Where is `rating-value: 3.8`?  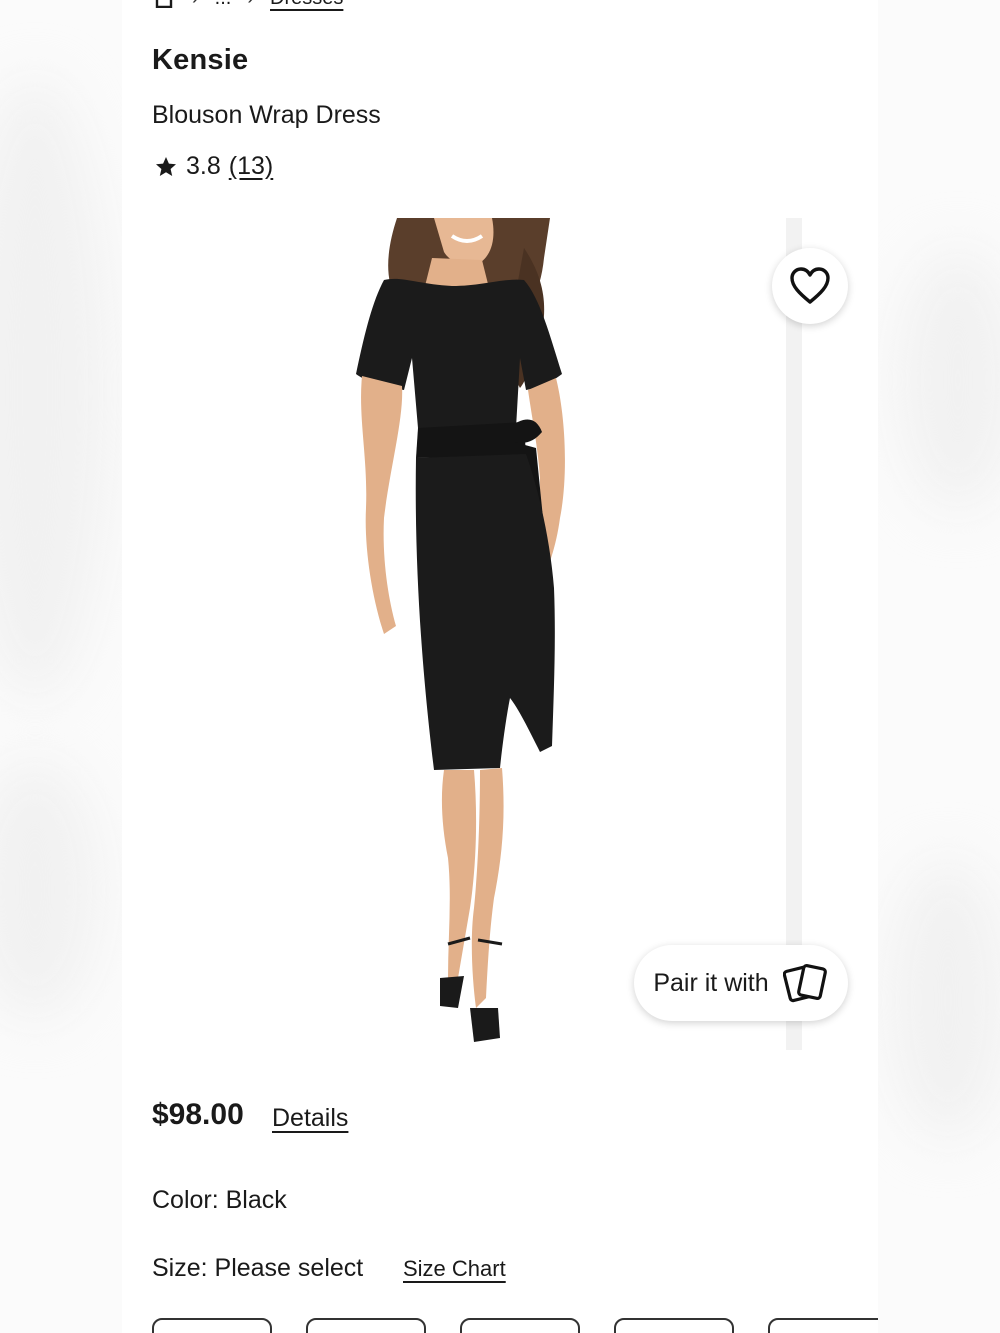
rating-value: 3.8 is located at coordinates (203, 166).